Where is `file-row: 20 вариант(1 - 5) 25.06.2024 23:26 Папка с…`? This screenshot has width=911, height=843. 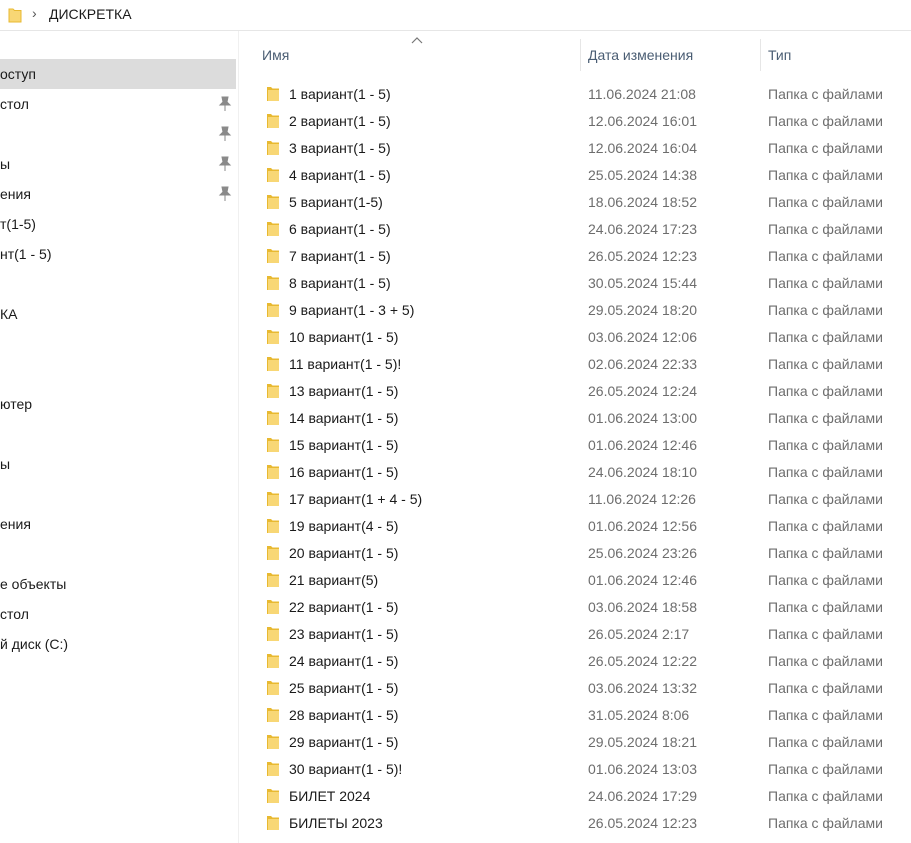
file-row: 20 вариант(1 - 5) 25.06.2024 23:26 Папка с… is located at coordinates (575, 552).